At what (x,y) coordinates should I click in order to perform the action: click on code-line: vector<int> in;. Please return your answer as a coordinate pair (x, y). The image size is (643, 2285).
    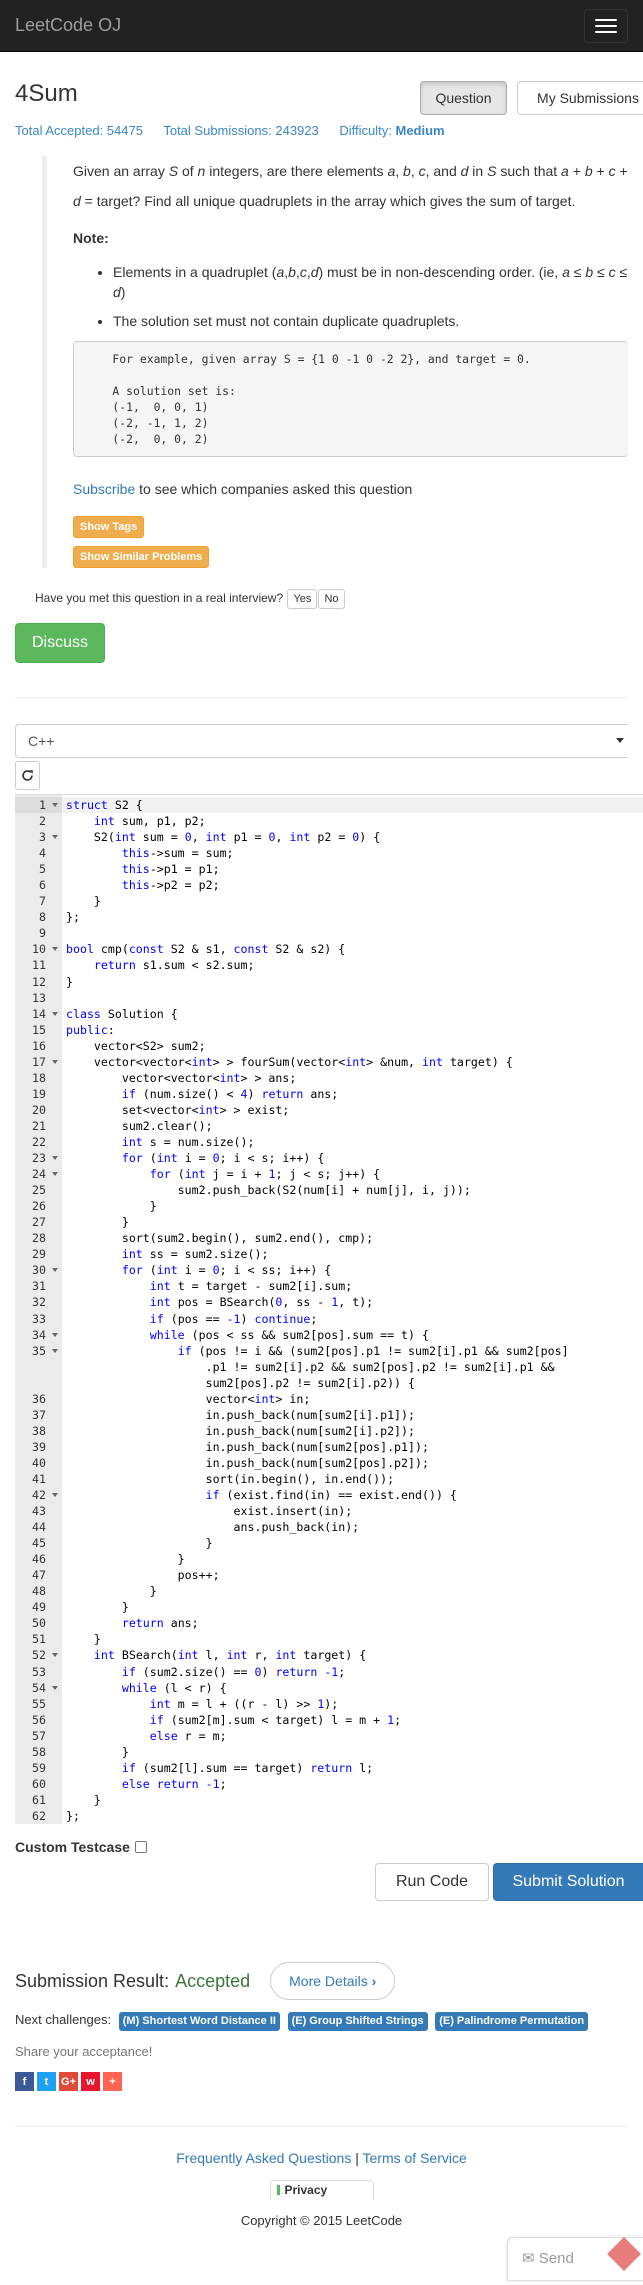
    Looking at the image, I should click on (352, 1399).